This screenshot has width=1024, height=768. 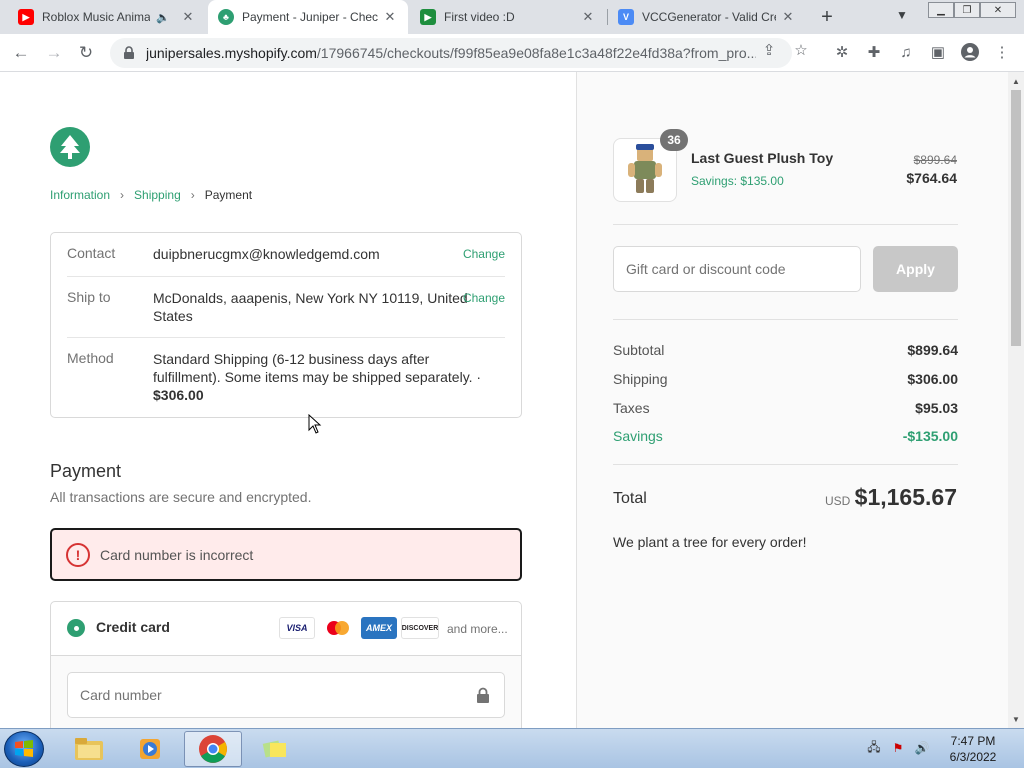 I want to click on contact-value: duipbnerucgmx@knowledgemd.com, so click(x=266, y=254).